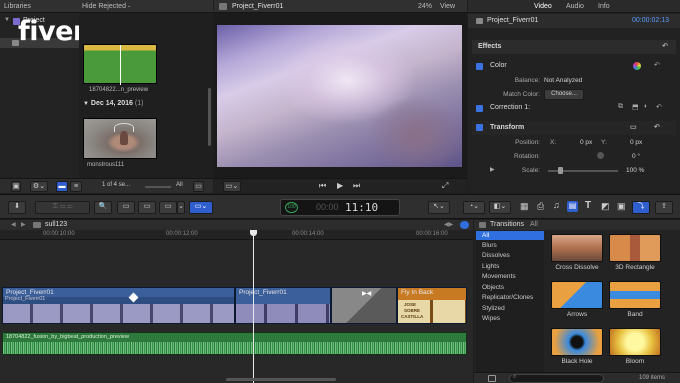  What do you see at coordinates (583, 170) in the screenshot?
I see `scale-slider` at bounding box center [583, 170].